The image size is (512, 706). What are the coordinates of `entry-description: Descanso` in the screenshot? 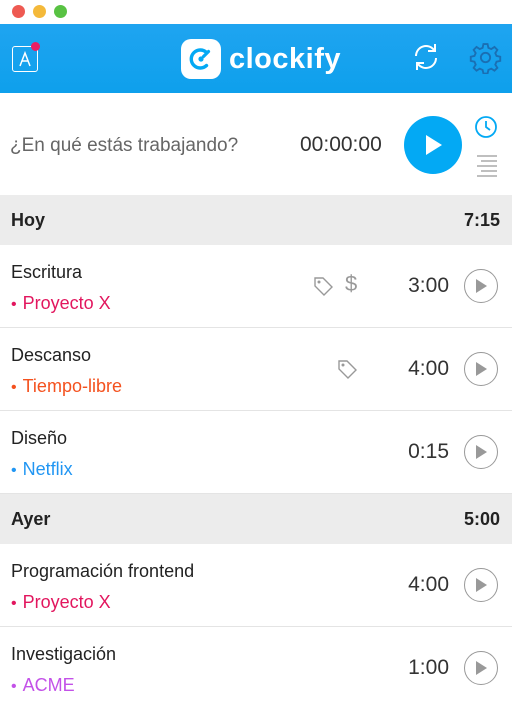 It's located at (51, 355).